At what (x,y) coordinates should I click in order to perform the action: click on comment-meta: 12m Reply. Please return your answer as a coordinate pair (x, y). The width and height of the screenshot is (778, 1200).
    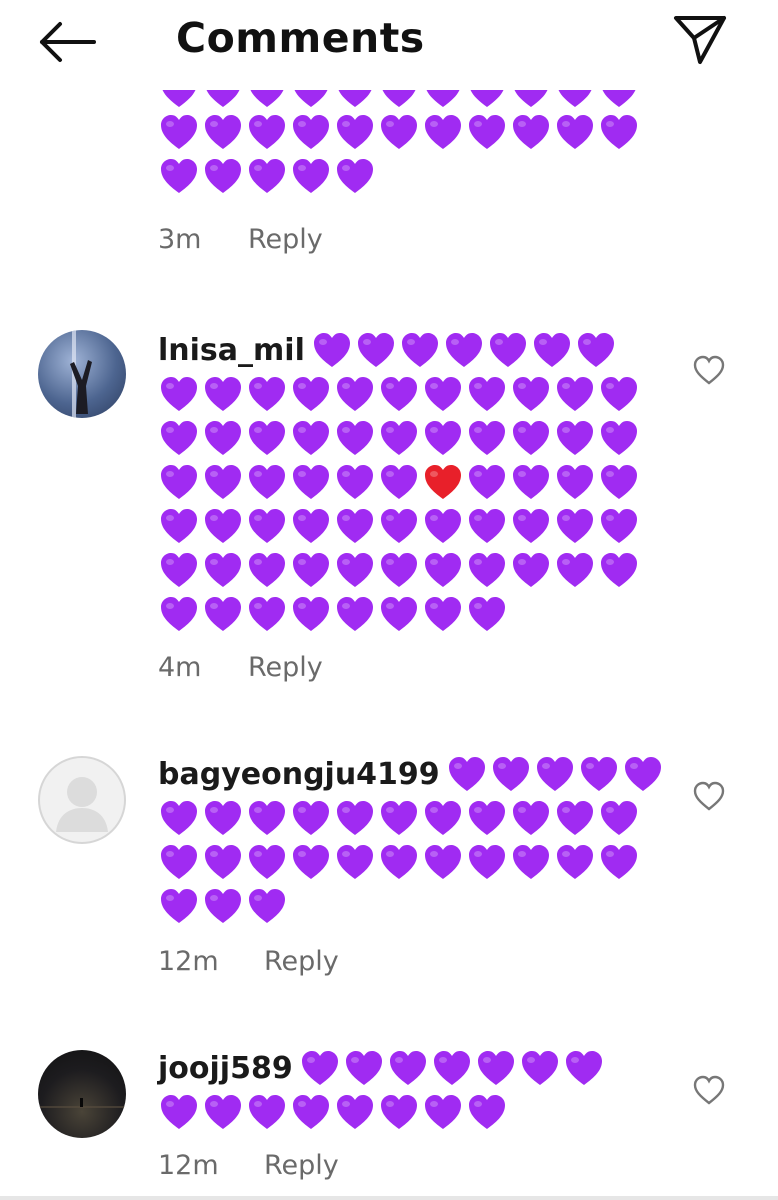
    Looking at the image, I should click on (248, 1165).